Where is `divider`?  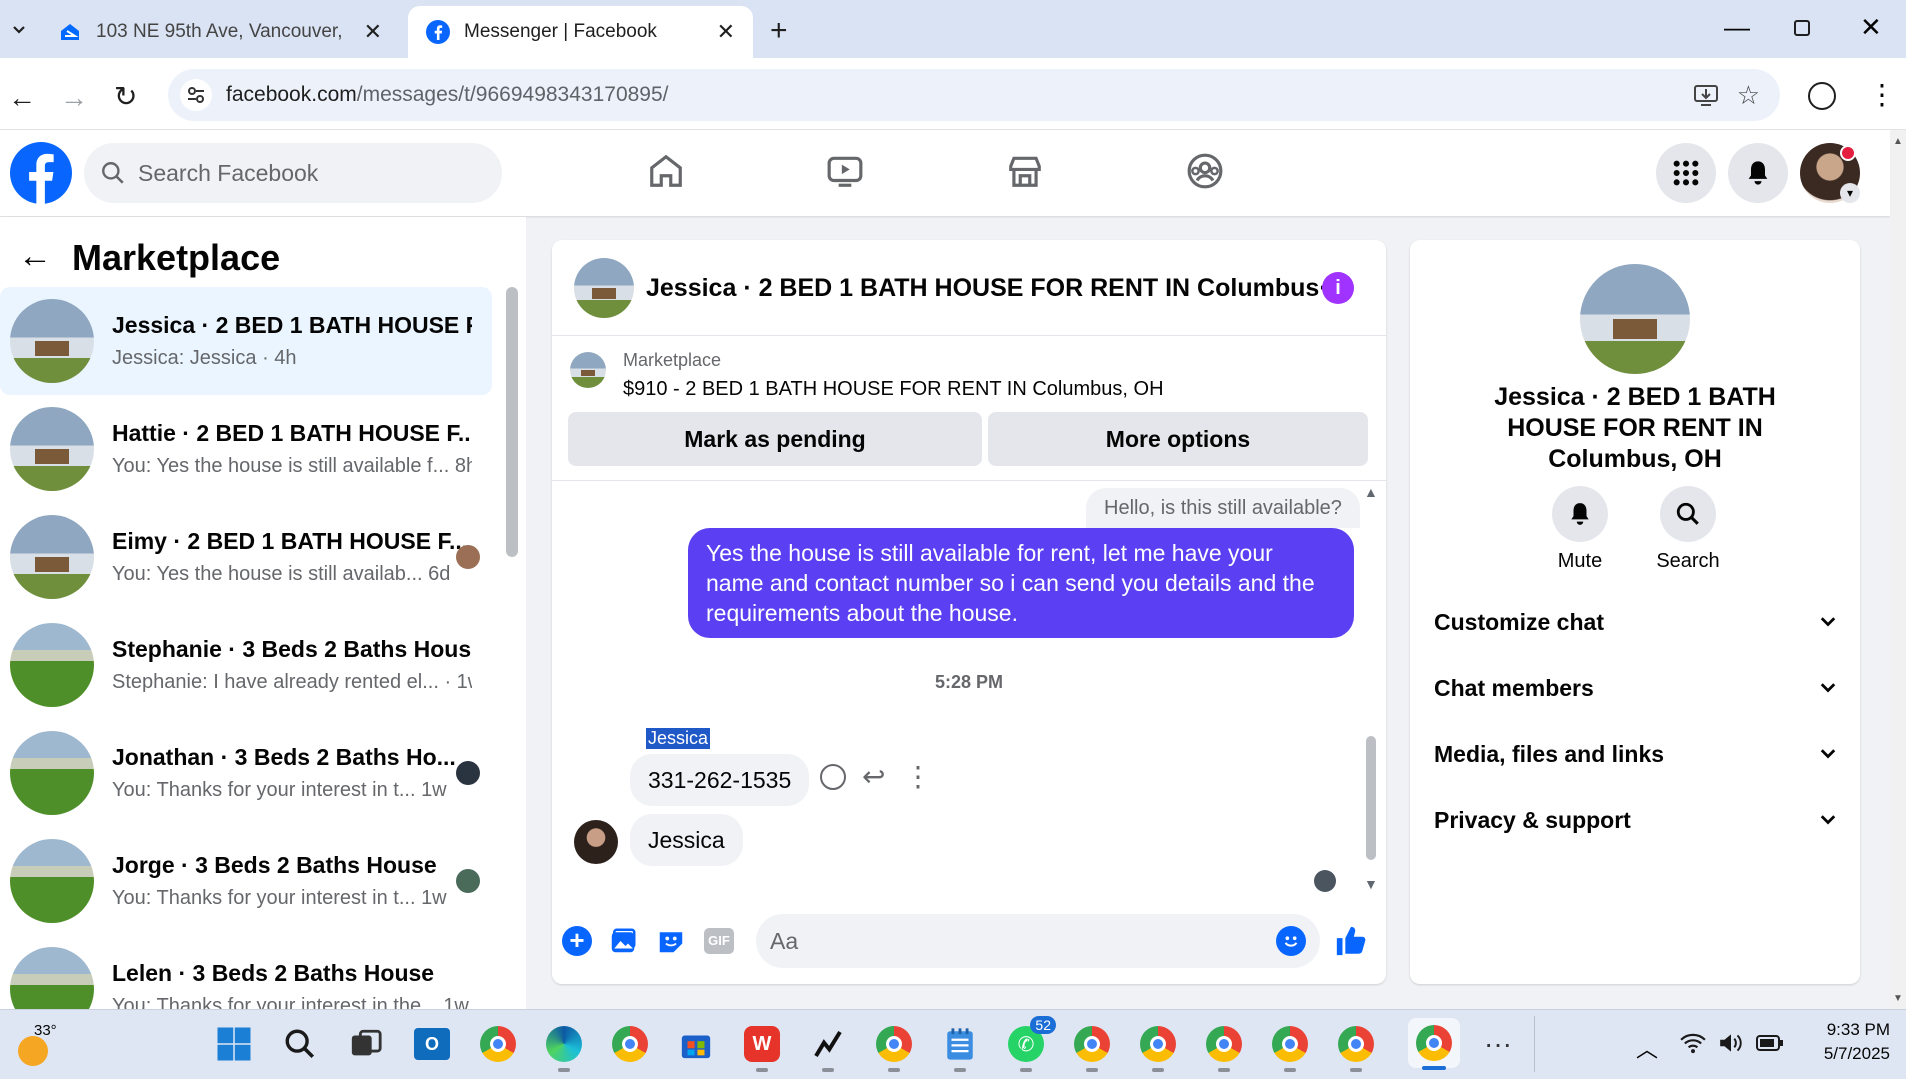 divider is located at coordinates (1534, 1044).